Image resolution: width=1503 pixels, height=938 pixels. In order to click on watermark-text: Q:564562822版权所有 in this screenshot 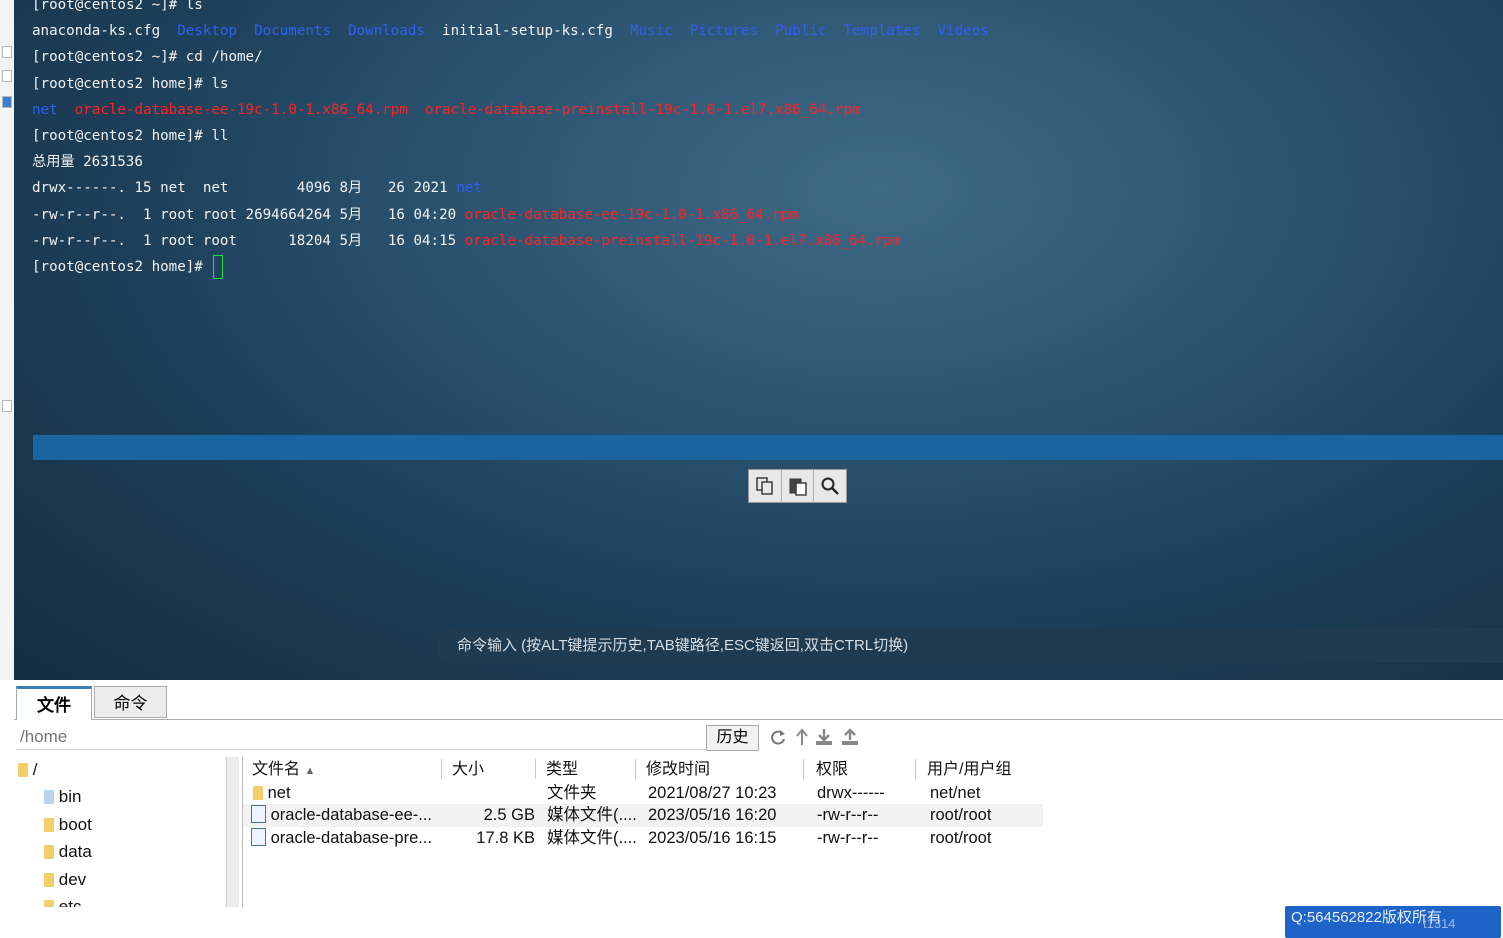, I will do `click(1366, 917)`.